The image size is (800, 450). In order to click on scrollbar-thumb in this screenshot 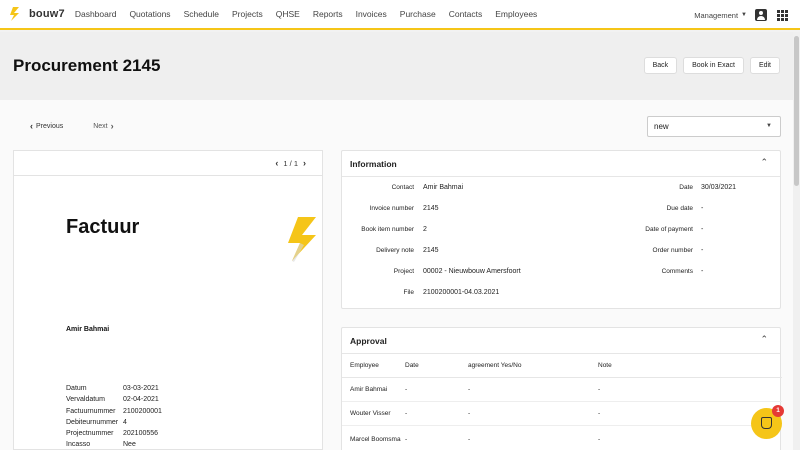, I will do `click(796, 111)`.